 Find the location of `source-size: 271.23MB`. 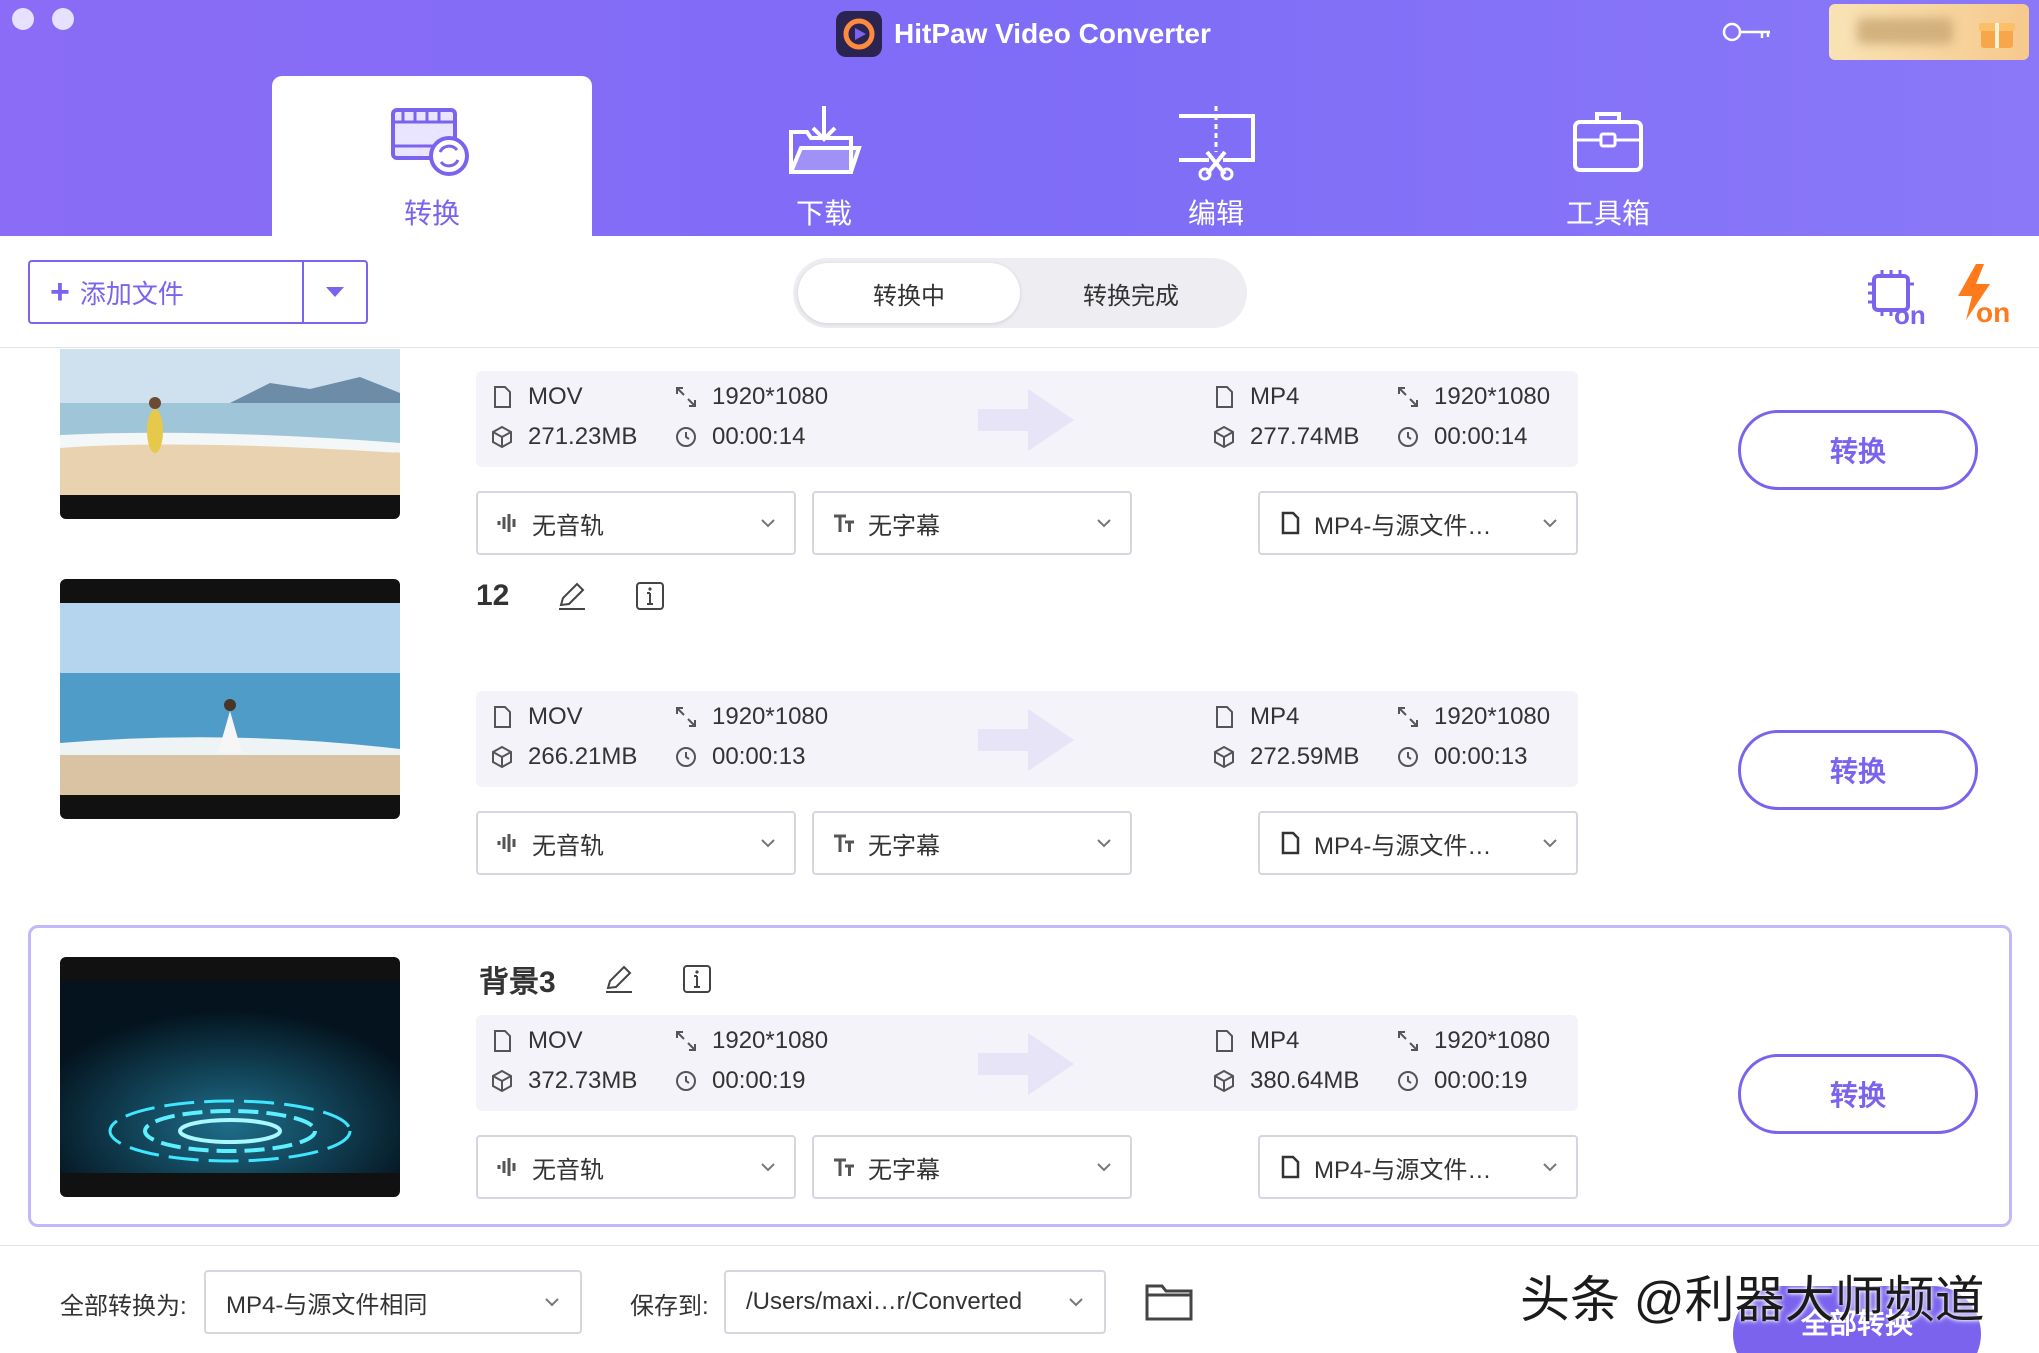

source-size: 271.23MB is located at coordinates (583, 436).